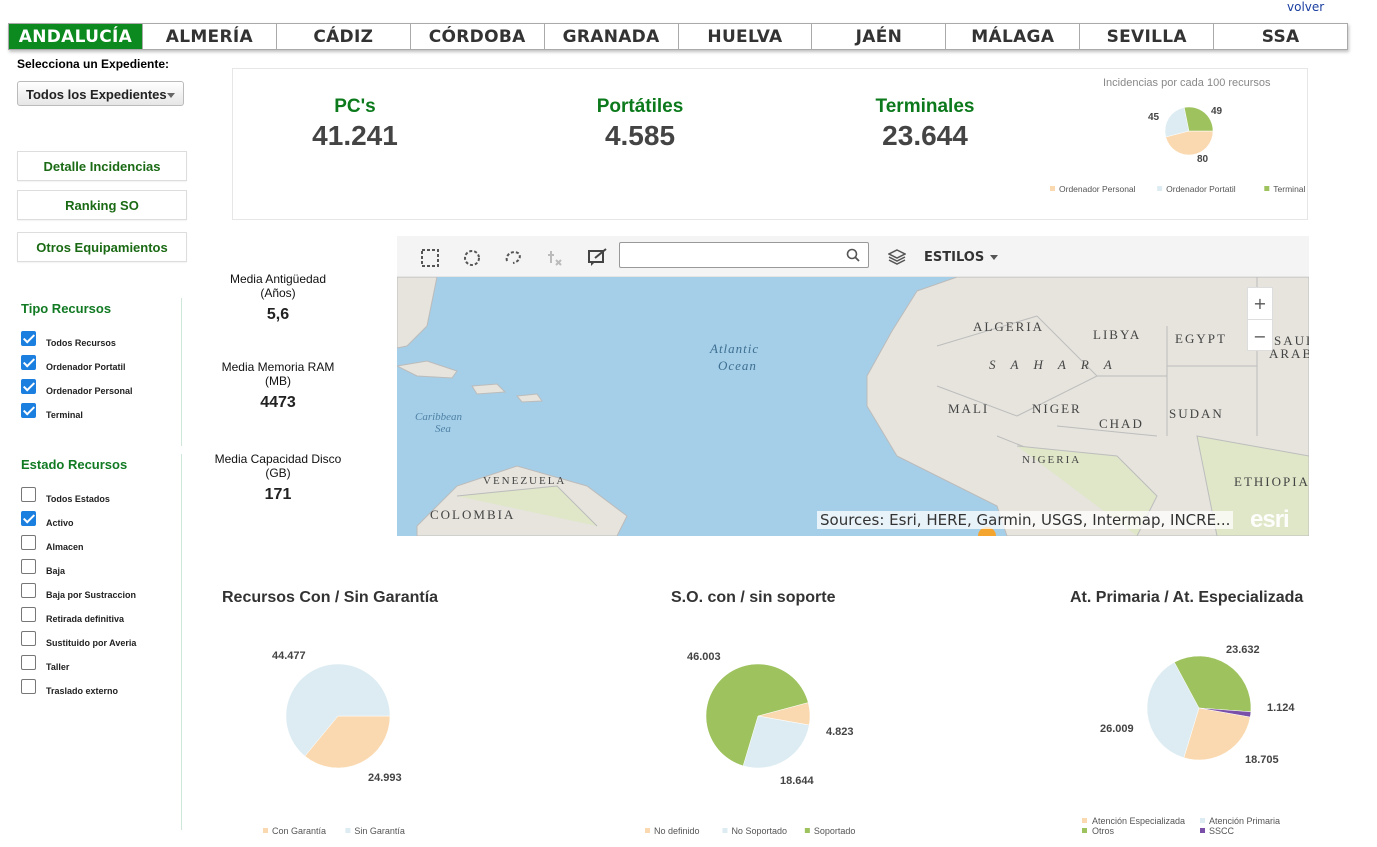 This screenshot has height=847, width=1377. I want to click on tab-almeria: ALMERÍA, so click(209, 36).